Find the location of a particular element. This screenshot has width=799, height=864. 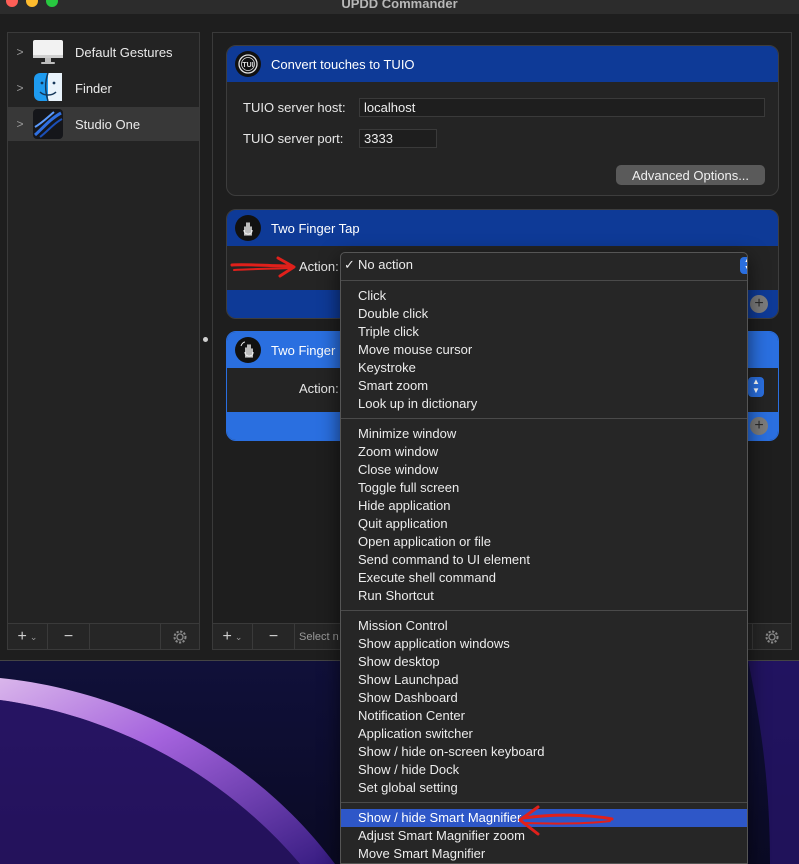

sidebar-item-label: Studio One is located at coordinates (108, 124).